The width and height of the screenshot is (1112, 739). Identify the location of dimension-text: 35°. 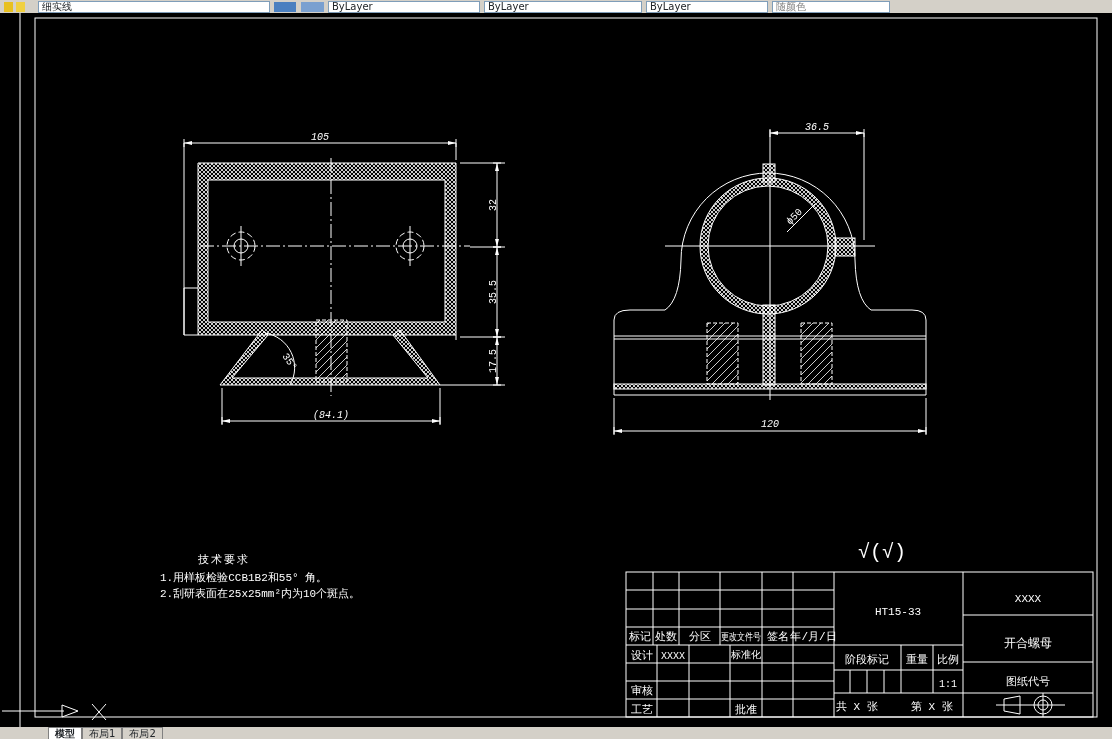
(289, 362).